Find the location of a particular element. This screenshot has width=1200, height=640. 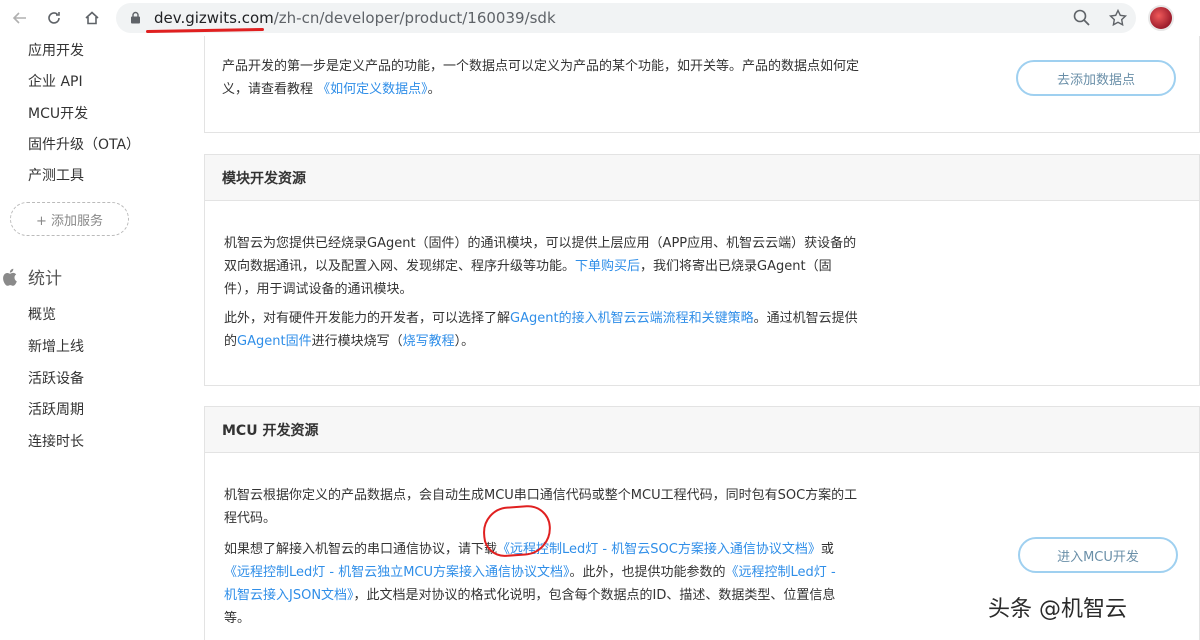

sidebar-item-overview: 概览 is located at coordinates (42, 314).